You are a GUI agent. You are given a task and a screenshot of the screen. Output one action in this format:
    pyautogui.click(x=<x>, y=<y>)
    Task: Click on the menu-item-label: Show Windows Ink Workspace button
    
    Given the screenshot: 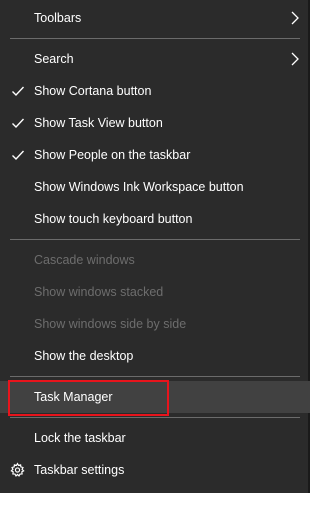 What is the action you would take?
    pyautogui.click(x=139, y=187)
    